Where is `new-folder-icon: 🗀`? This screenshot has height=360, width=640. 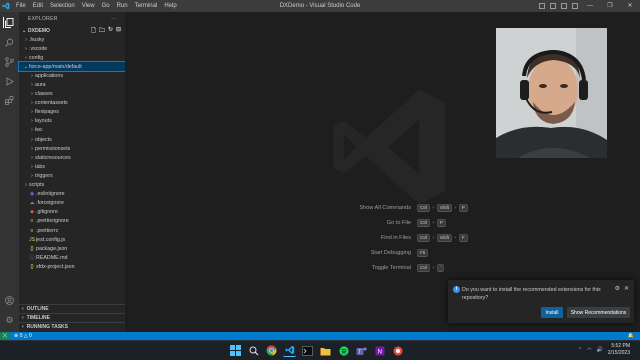
new-folder-icon: 🗀 is located at coordinates (102, 31).